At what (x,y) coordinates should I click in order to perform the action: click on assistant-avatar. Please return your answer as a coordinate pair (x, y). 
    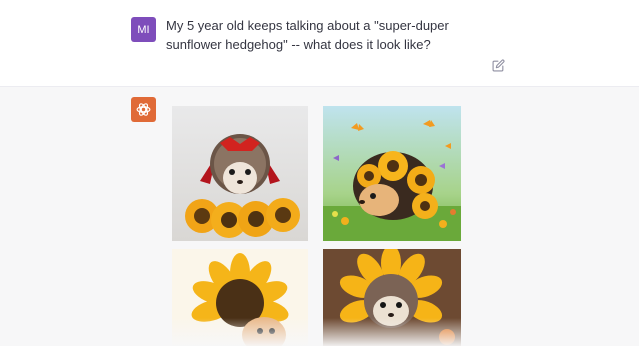
    Looking at the image, I should click on (143, 109).